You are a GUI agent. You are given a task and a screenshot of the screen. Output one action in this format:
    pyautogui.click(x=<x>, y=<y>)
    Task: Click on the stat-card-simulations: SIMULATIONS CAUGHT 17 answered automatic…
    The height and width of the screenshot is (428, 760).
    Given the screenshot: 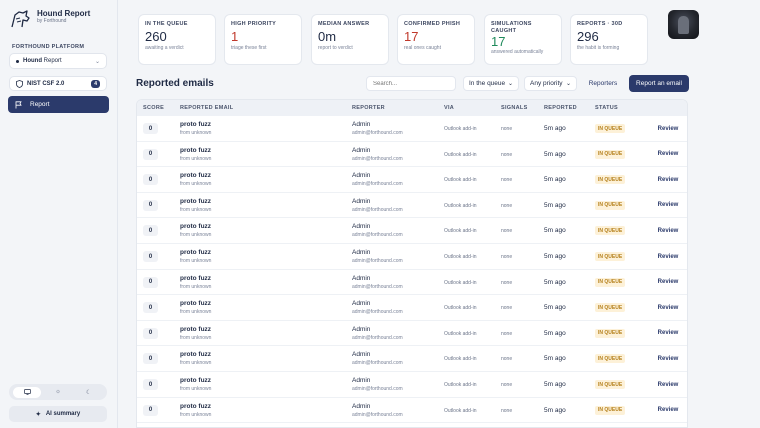 What is the action you would take?
    pyautogui.click(x=523, y=39)
    